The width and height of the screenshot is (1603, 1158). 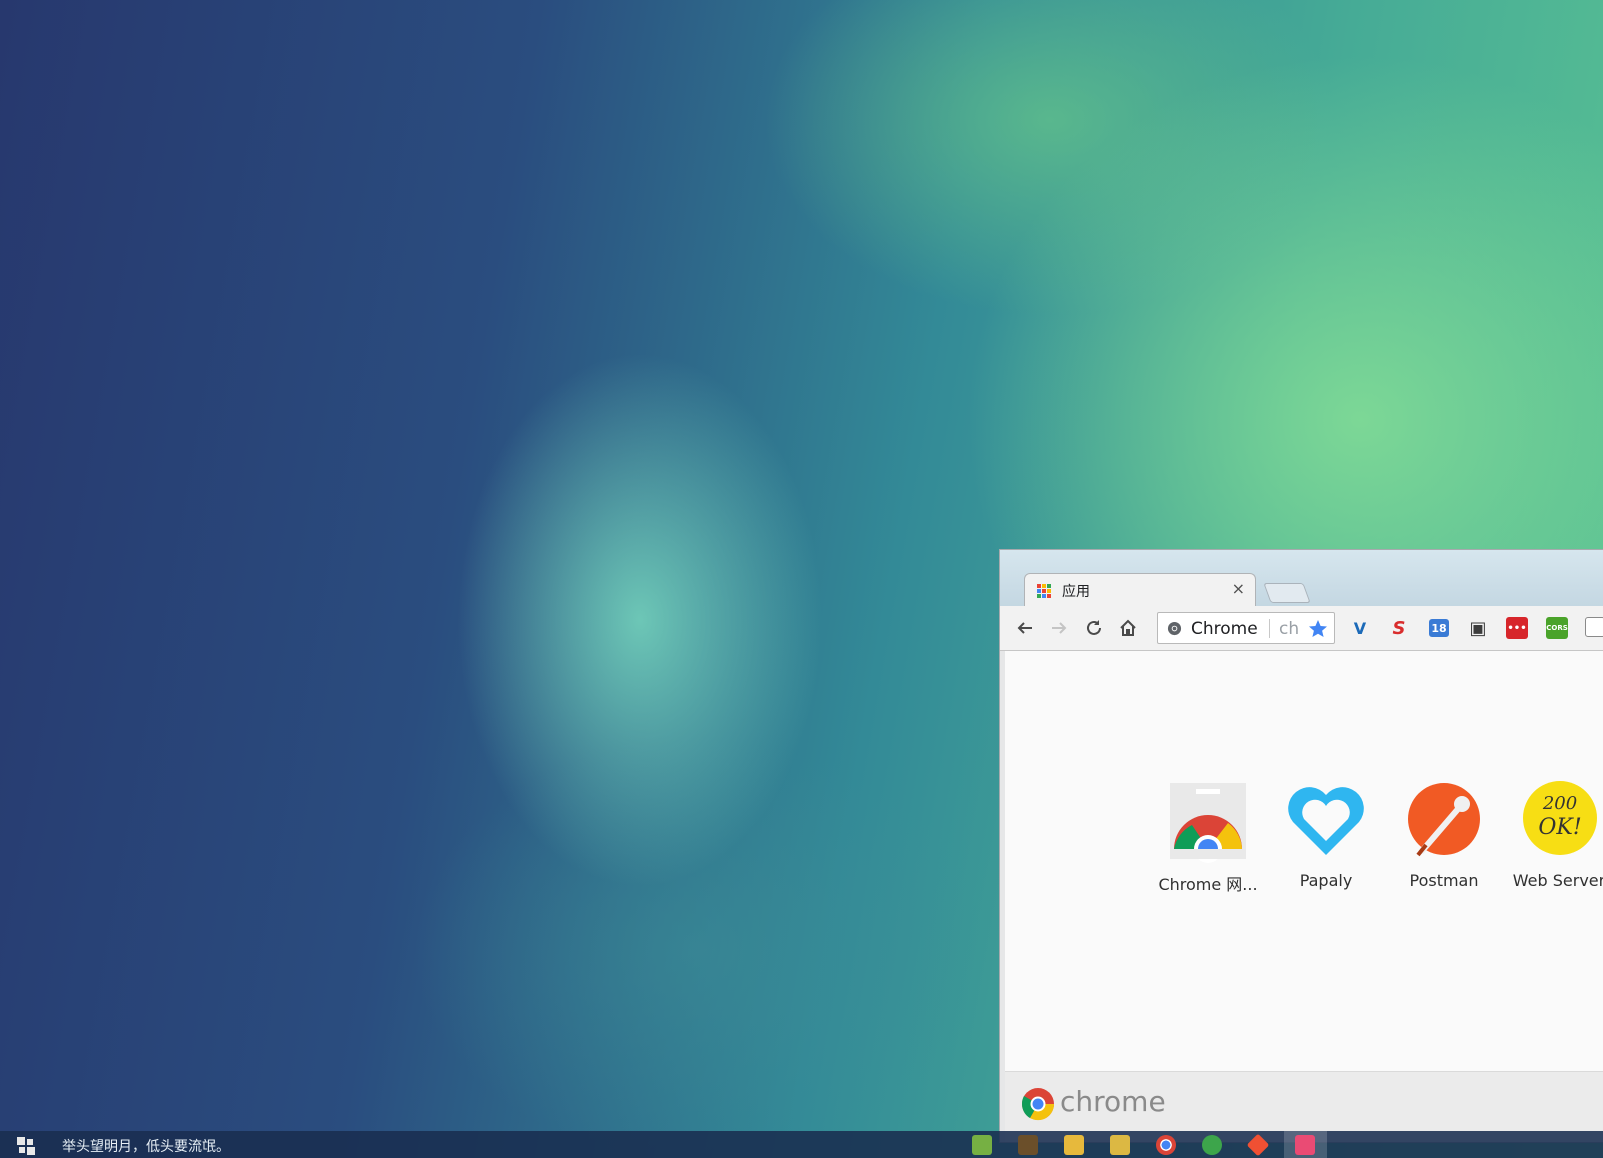 I want to click on screen-recorder-icon, so click(x=1305, y=1145).